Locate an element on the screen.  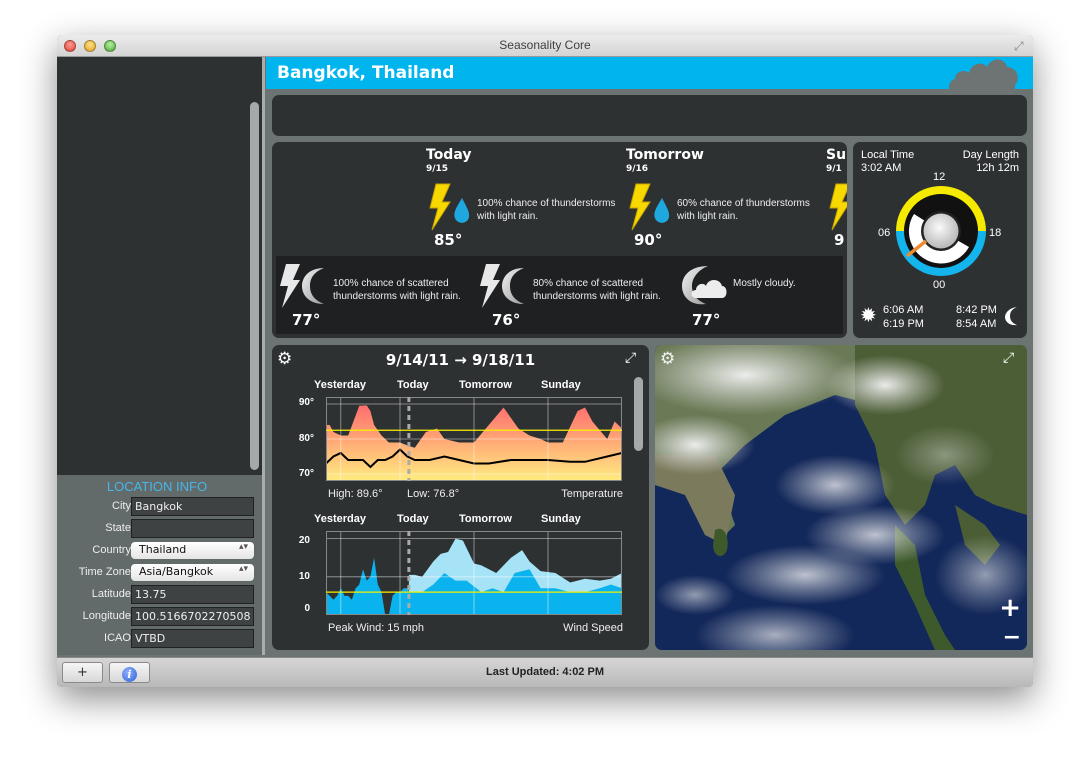
wind-ytick: 0 is located at coordinates (307, 608).